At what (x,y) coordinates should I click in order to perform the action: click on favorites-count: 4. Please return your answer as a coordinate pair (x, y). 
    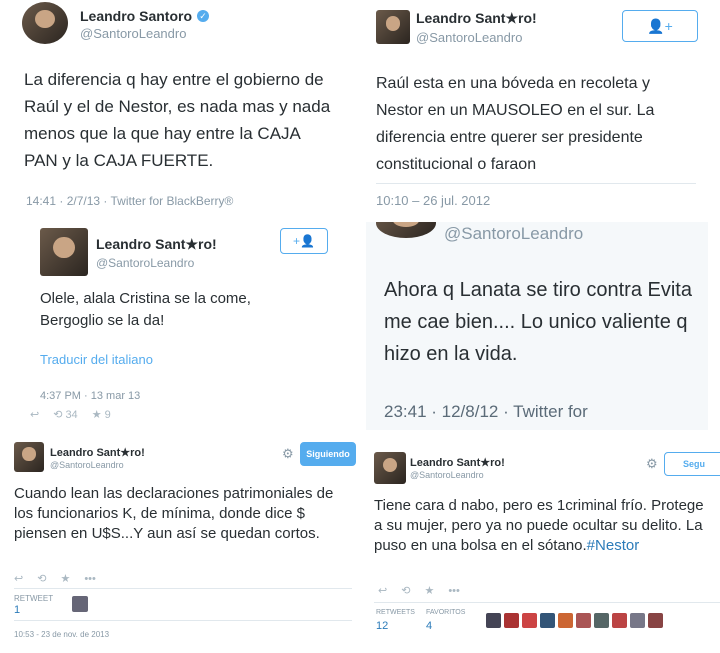
    Looking at the image, I should click on (429, 626).